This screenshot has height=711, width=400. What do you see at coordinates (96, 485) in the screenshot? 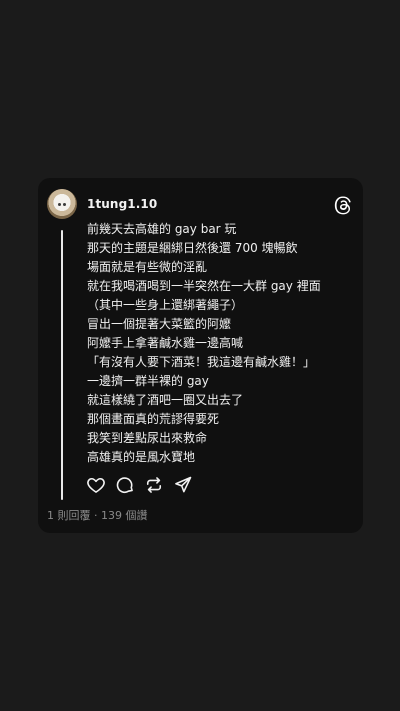
I see `heart-icon` at bounding box center [96, 485].